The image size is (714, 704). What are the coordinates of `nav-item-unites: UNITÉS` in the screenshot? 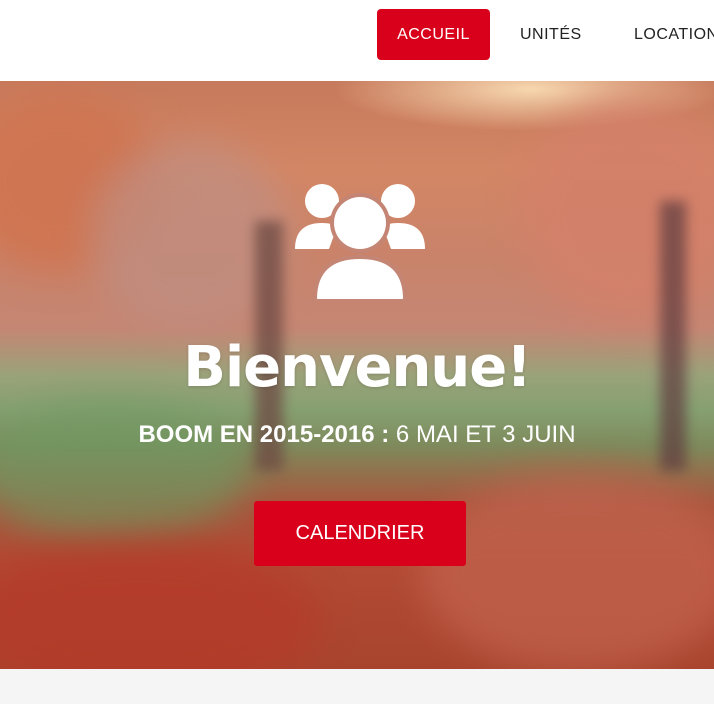 It's located at (551, 34).